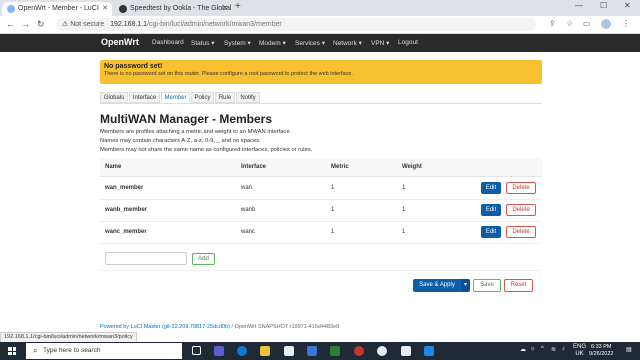 This screenshot has height=360, width=640. I want to click on menu-services: Services ▾, so click(310, 43).